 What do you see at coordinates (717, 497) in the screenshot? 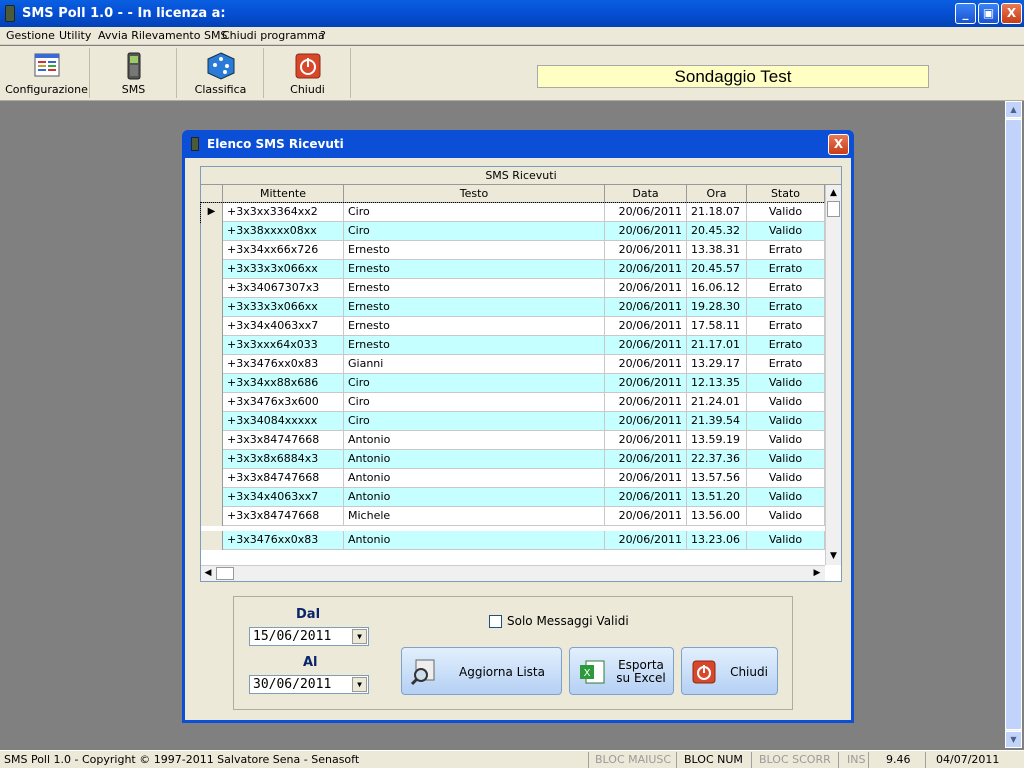
I see `cell-time: 13.51.20` at bounding box center [717, 497].